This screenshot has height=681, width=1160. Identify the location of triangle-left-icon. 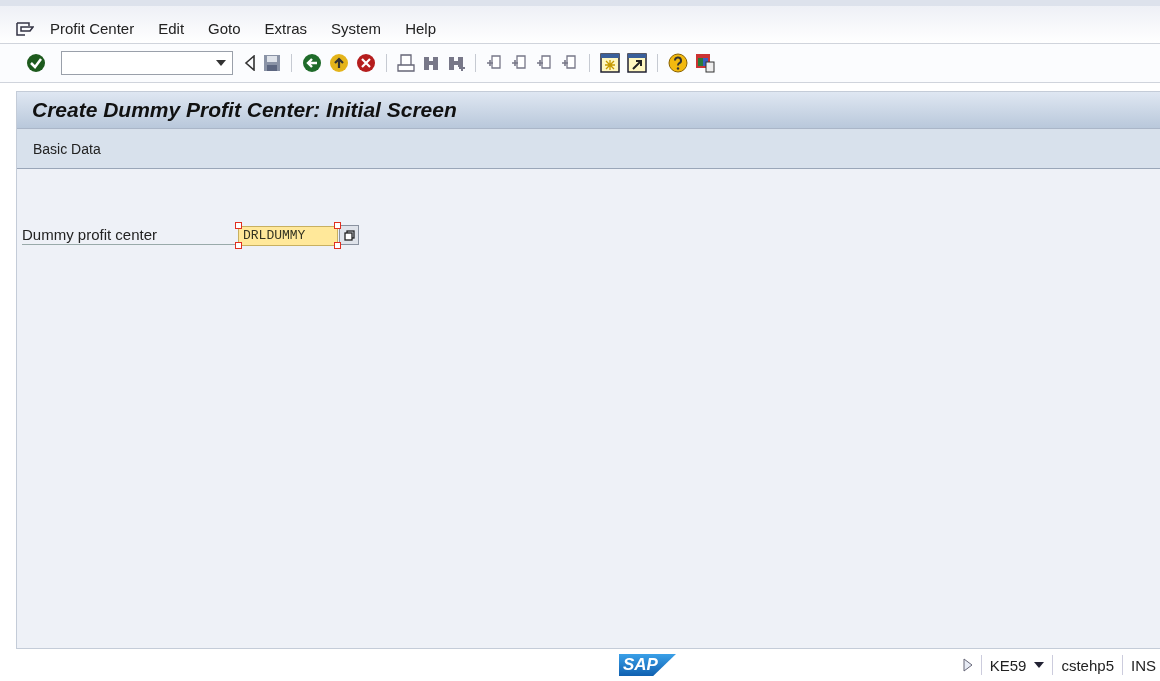
(250, 63).